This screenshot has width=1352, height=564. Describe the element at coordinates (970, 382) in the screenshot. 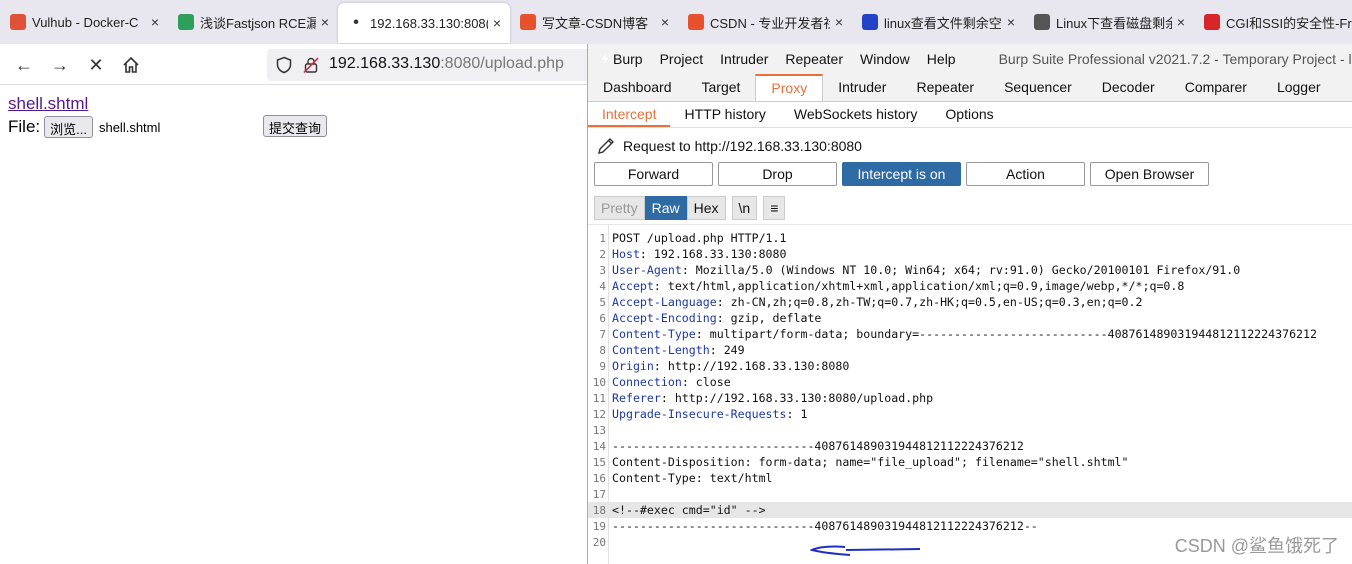

I see `request-line: 10 Connection: close` at that location.